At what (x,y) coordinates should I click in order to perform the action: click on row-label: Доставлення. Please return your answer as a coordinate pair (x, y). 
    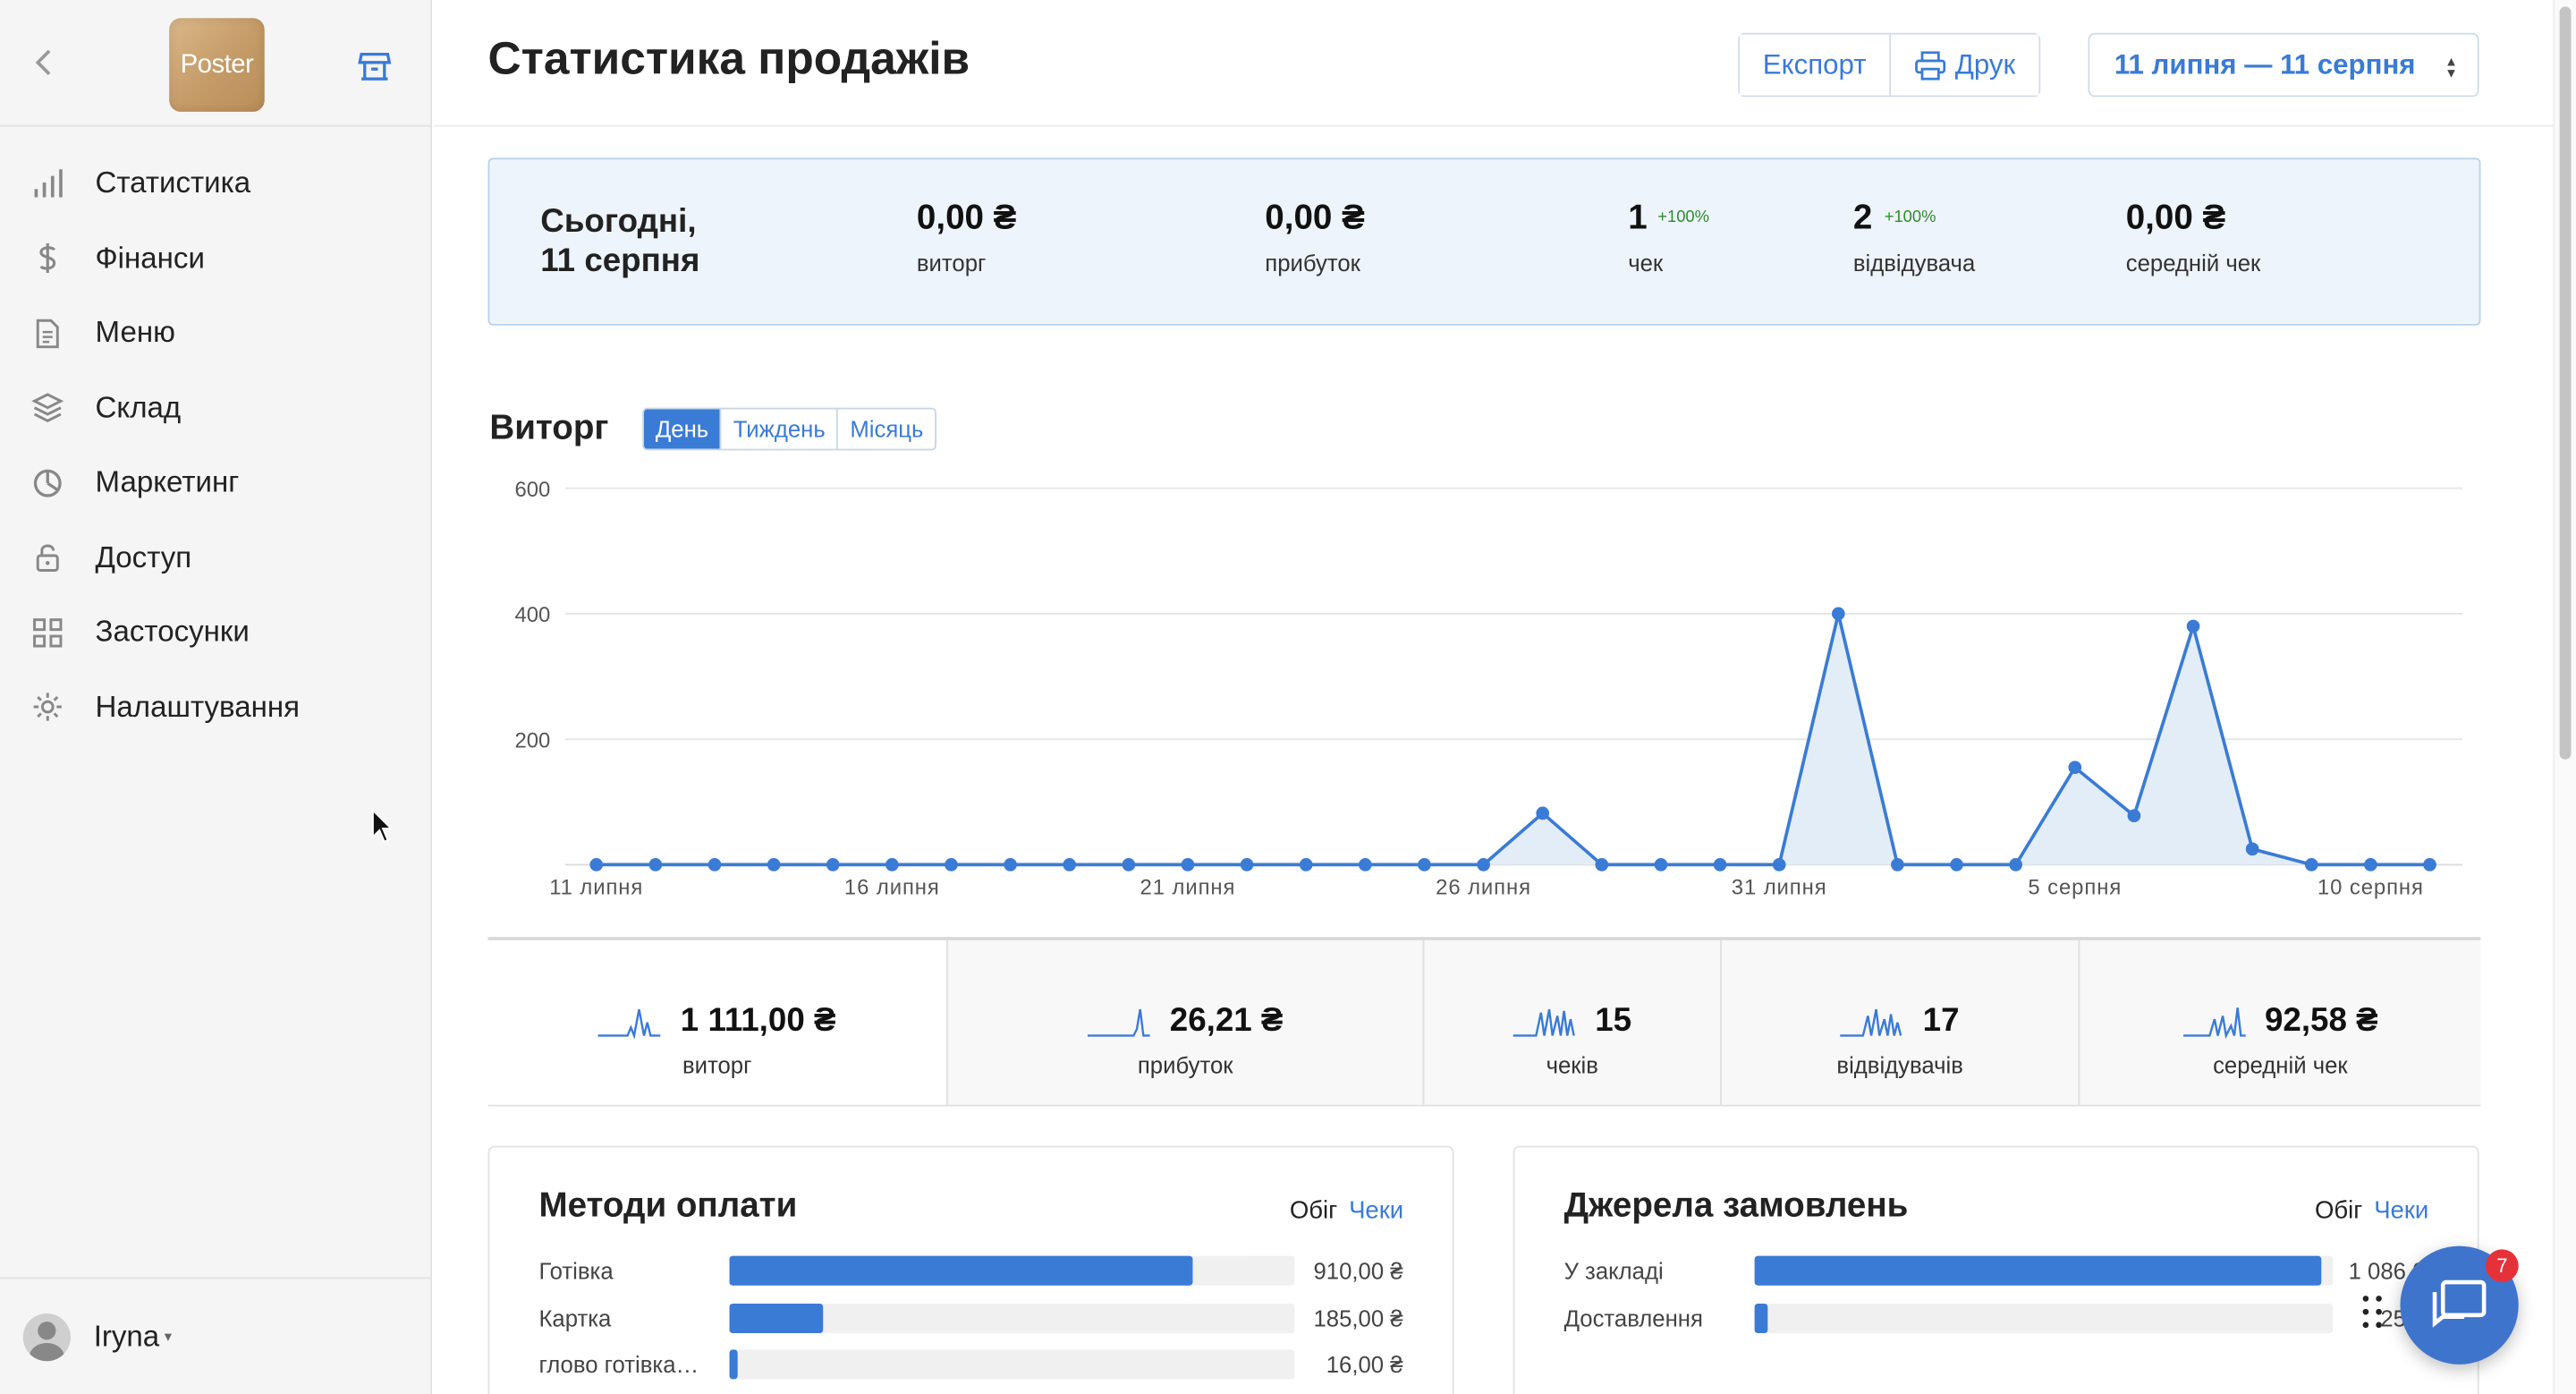
    Looking at the image, I should click on (1633, 1317).